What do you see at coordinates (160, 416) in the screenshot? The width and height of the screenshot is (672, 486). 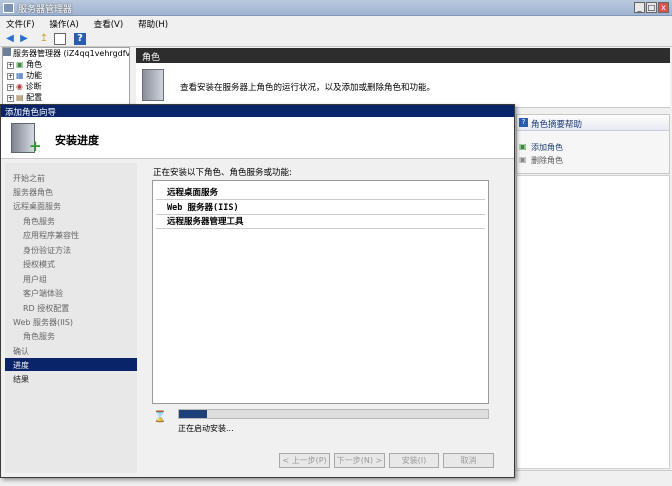 I see `hourglass-icon: ⌛` at bounding box center [160, 416].